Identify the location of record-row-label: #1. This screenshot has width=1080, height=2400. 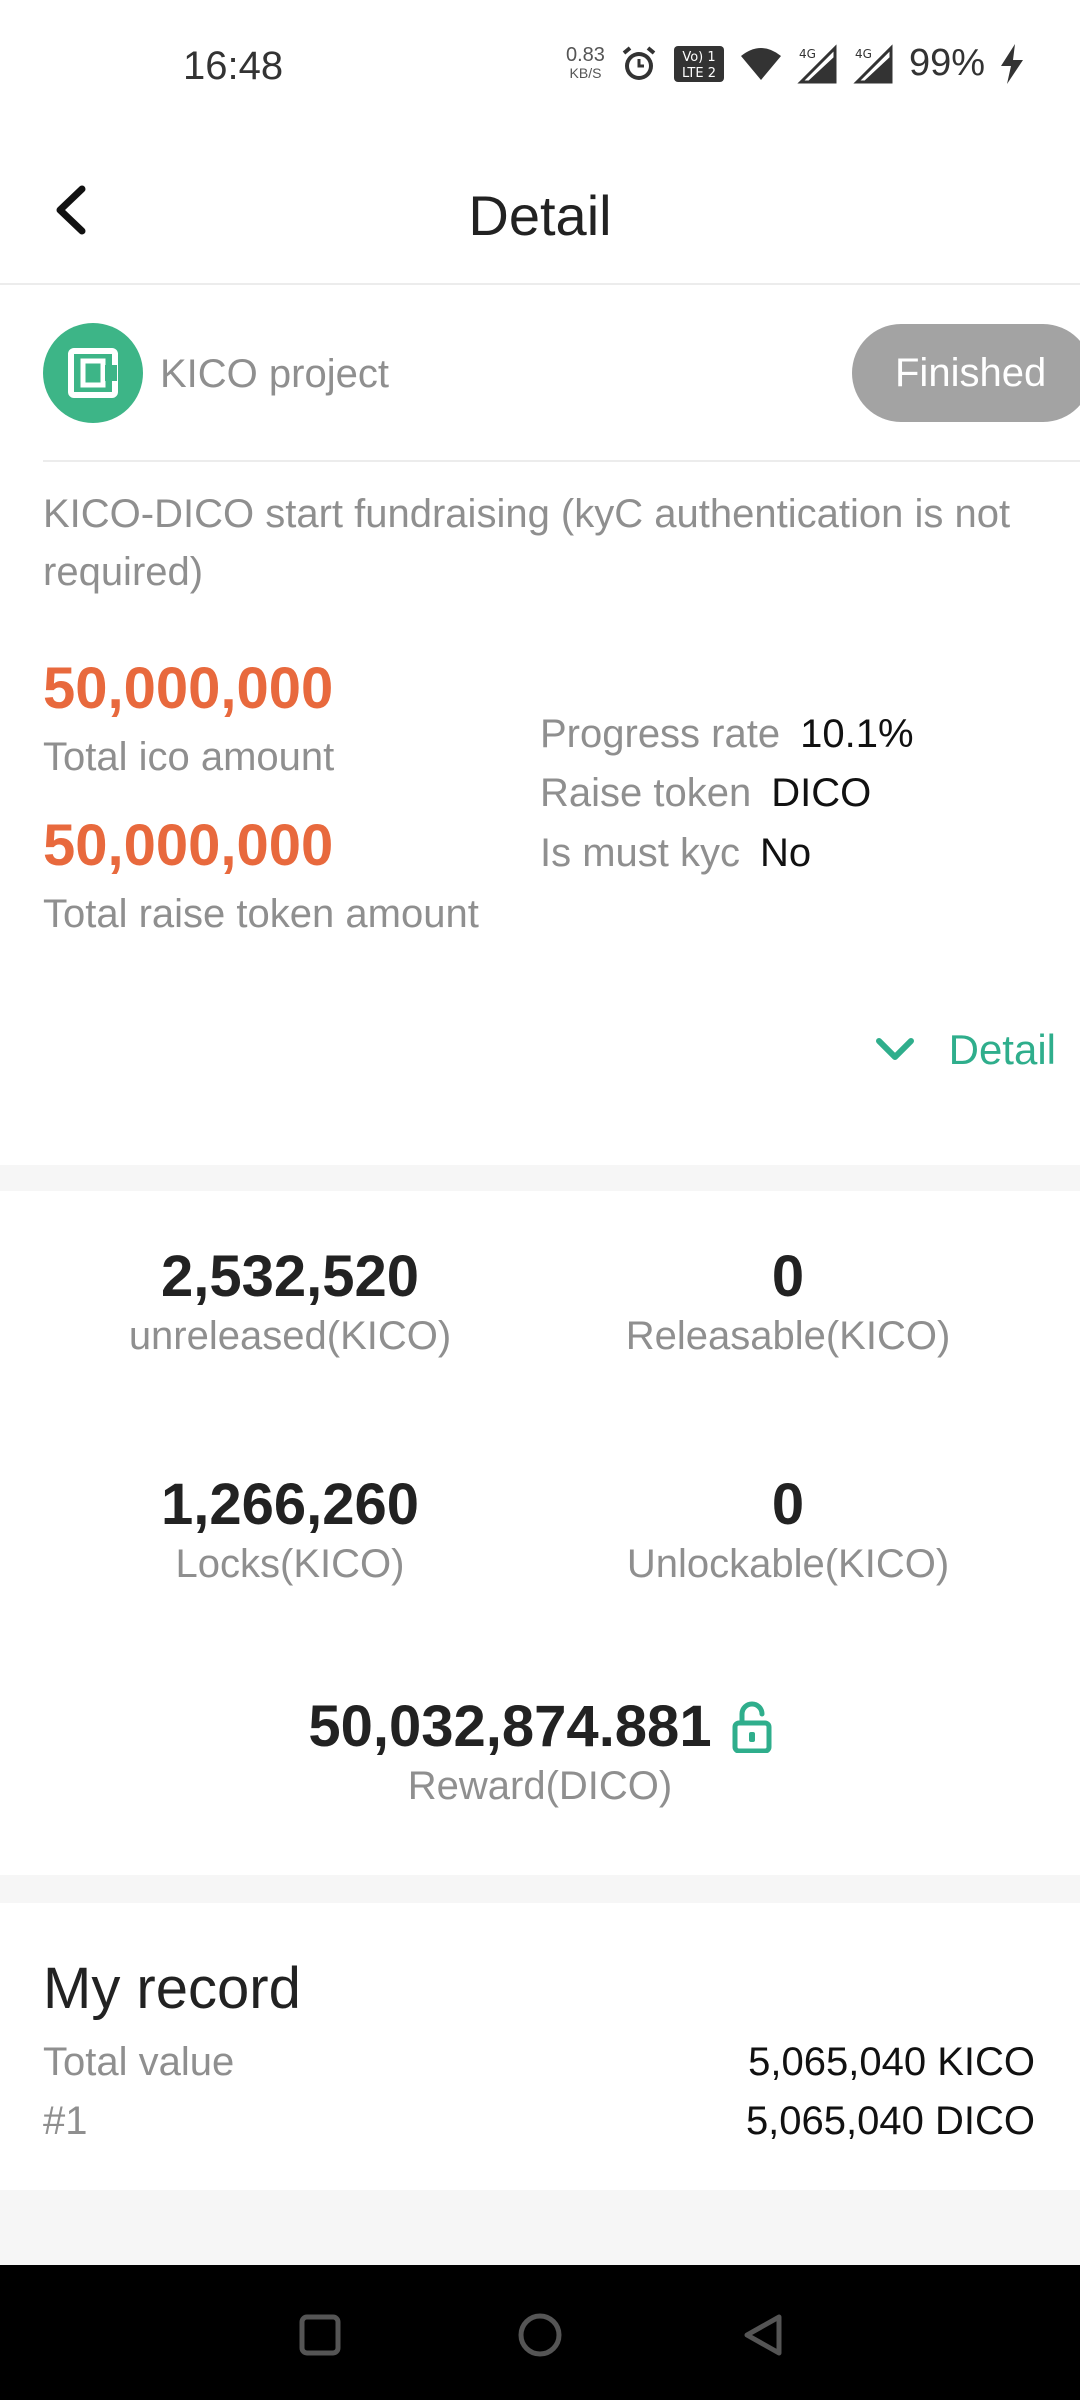
(65, 2121).